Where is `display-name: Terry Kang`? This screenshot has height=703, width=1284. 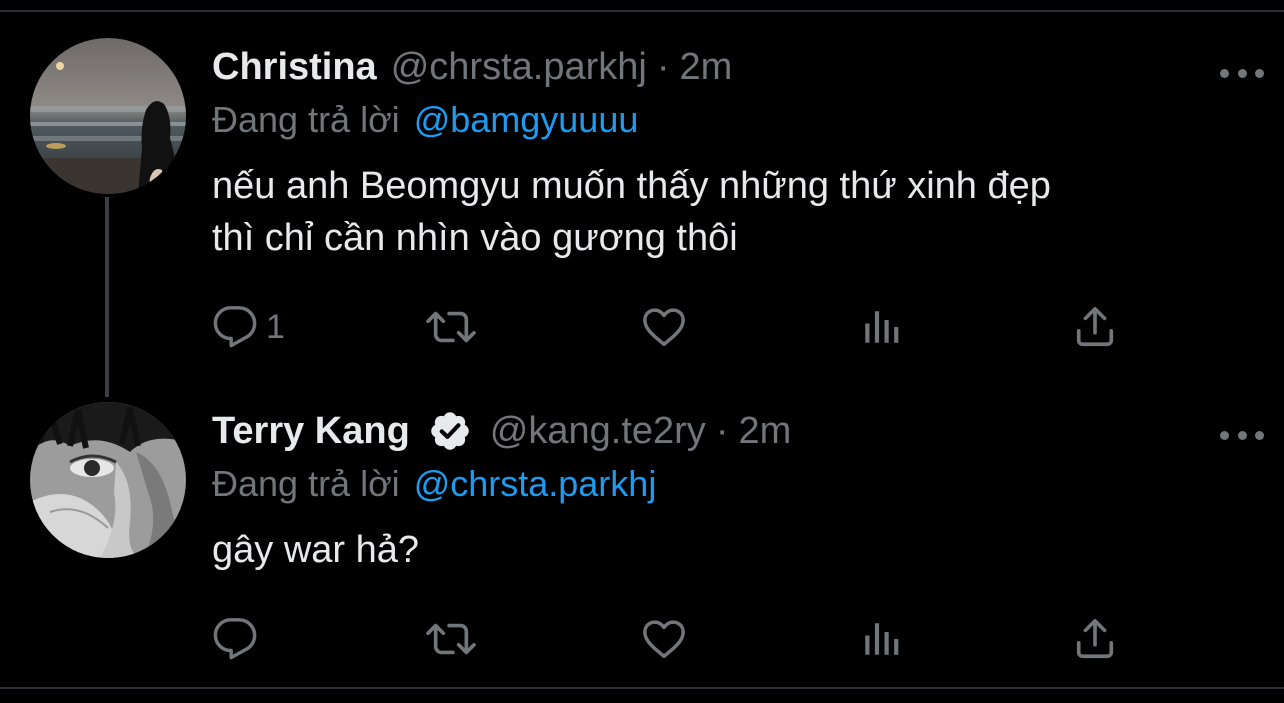 display-name: Terry Kang is located at coordinates (311, 431).